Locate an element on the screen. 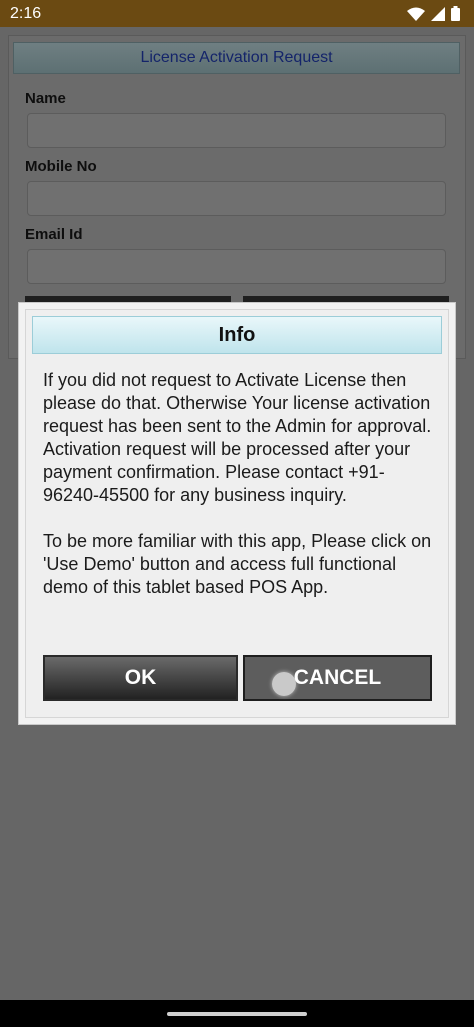 The image size is (474, 1027). status-time: 2:16 is located at coordinates (26, 13).